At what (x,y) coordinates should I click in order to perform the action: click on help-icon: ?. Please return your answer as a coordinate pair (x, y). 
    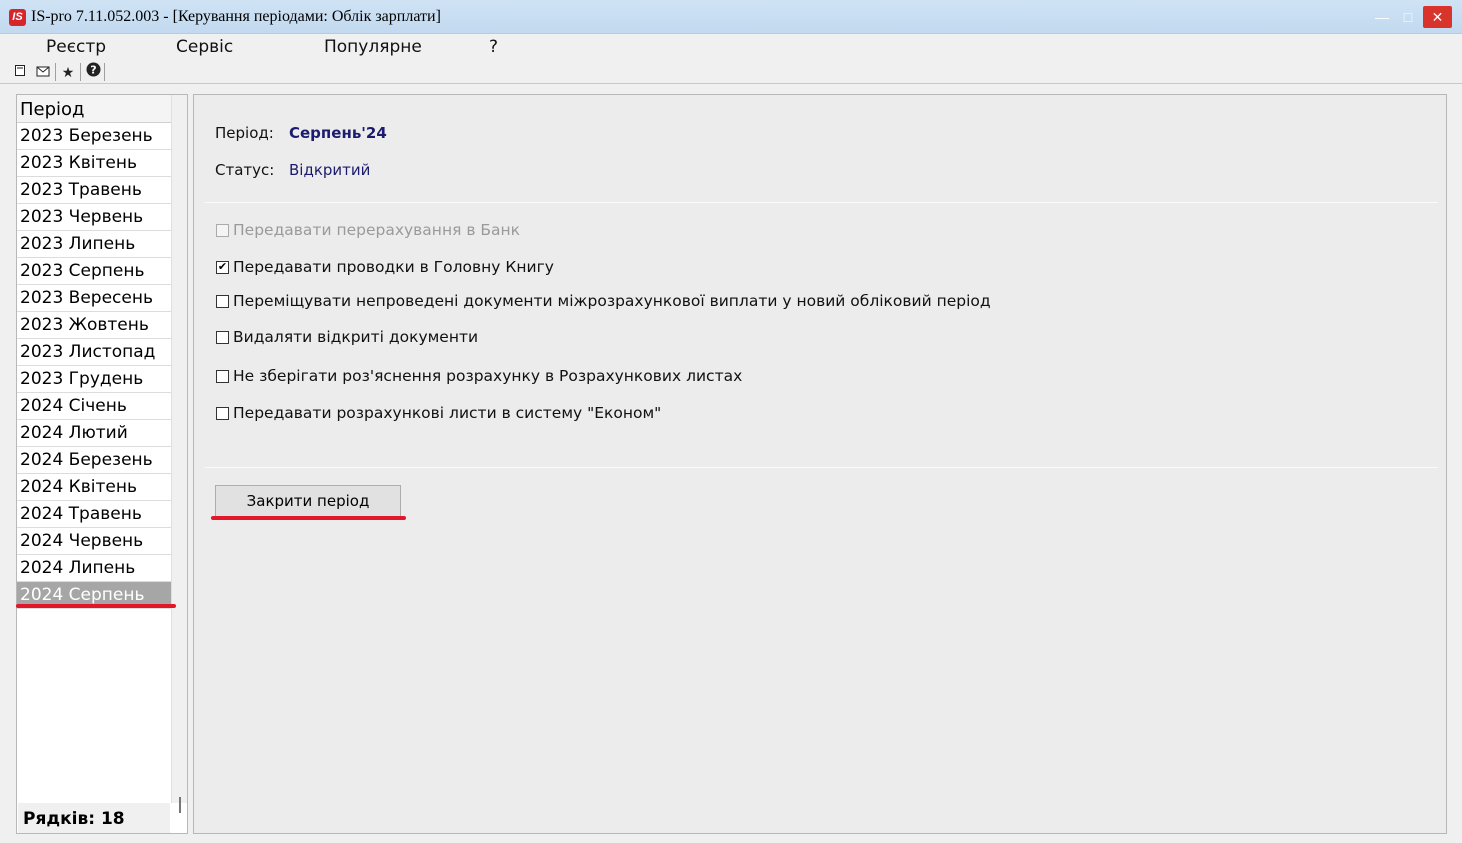
    Looking at the image, I should click on (93, 72).